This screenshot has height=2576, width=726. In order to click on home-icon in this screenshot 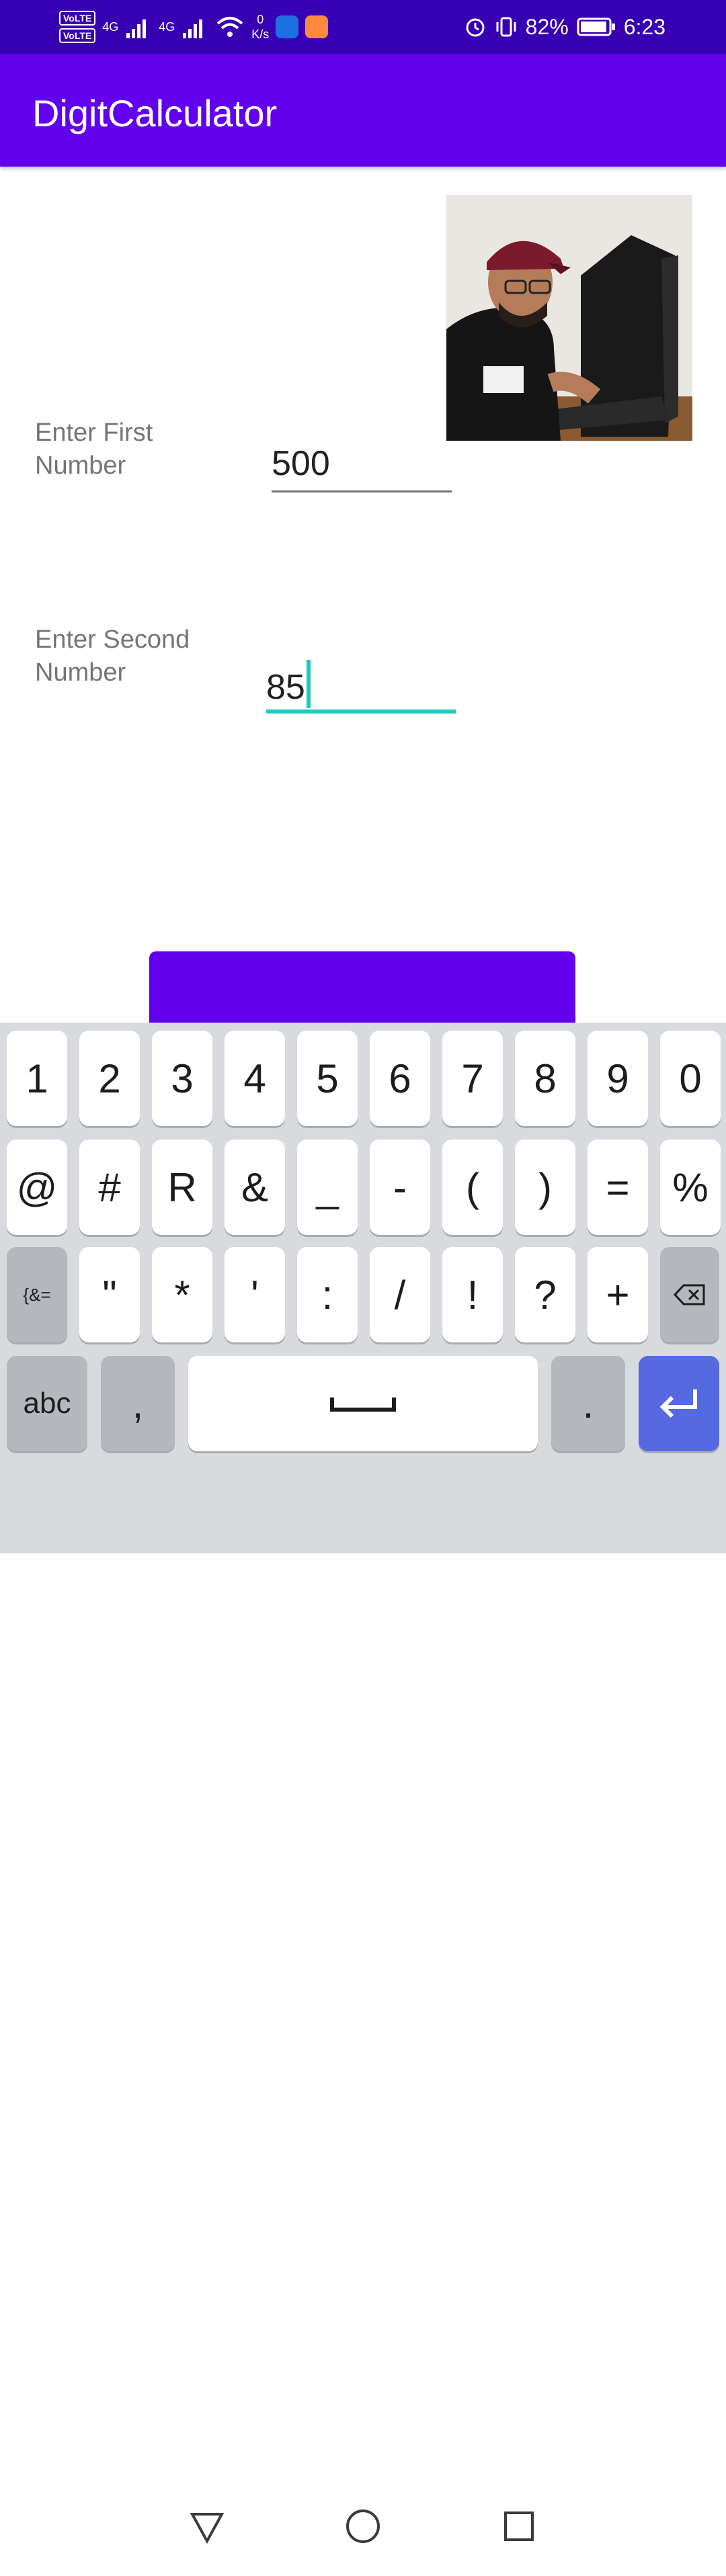, I will do `click(363, 2526)`.